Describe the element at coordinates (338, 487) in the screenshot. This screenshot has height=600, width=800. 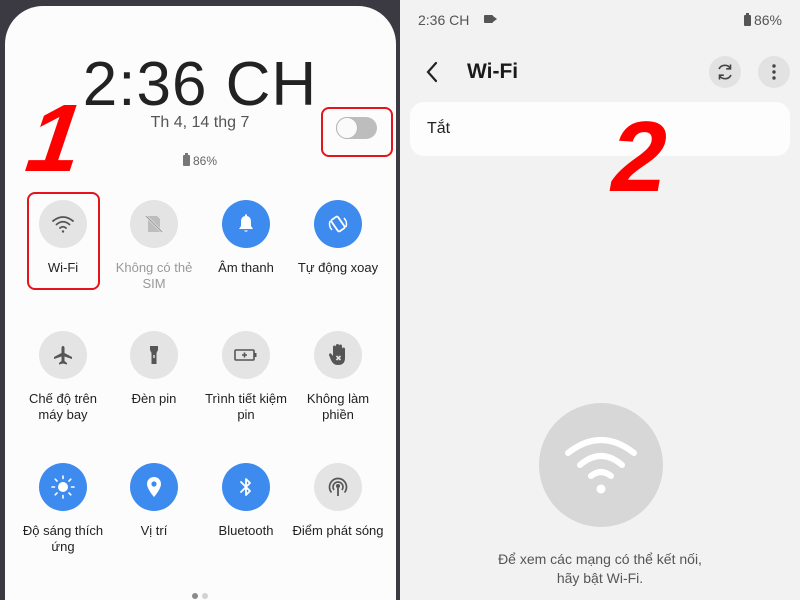
I see `hotspot-icon` at that location.